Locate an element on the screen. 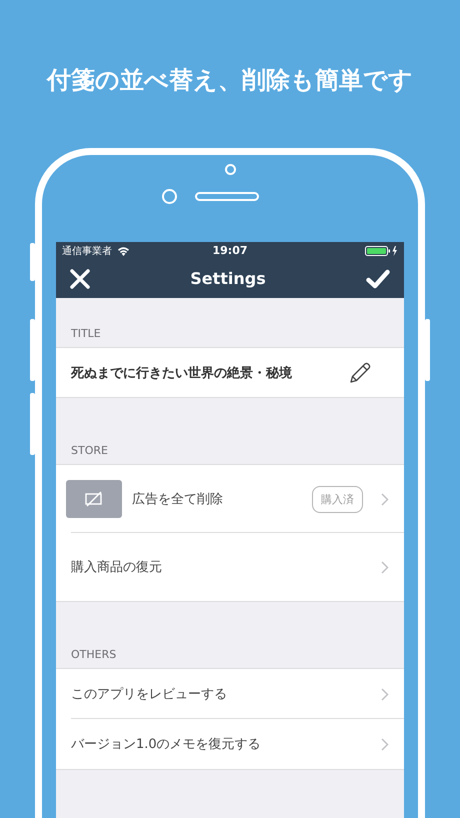 The height and width of the screenshot is (818, 460). menu-item: バージョン1.0のメモを復元する is located at coordinates (230, 744).